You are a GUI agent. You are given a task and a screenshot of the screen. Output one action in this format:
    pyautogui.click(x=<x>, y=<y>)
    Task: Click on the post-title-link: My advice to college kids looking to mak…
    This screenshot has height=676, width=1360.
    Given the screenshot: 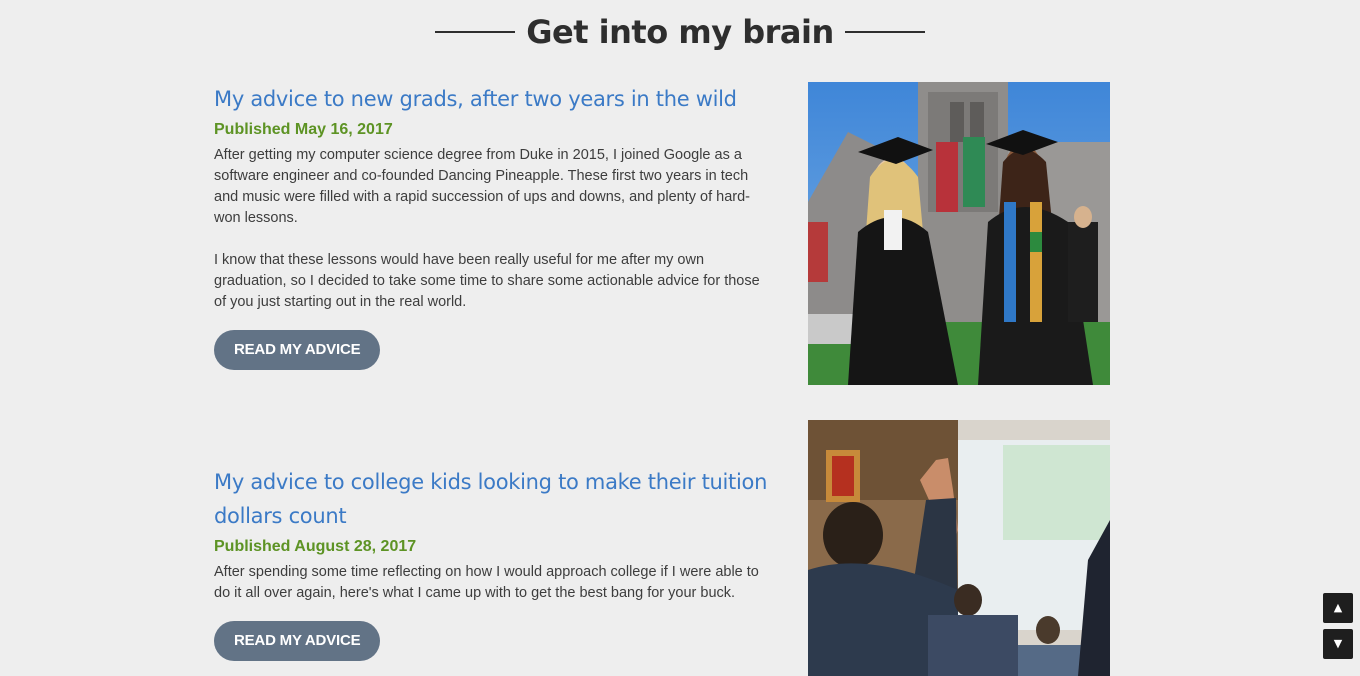 What is the action you would take?
    pyautogui.click(x=494, y=499)
    